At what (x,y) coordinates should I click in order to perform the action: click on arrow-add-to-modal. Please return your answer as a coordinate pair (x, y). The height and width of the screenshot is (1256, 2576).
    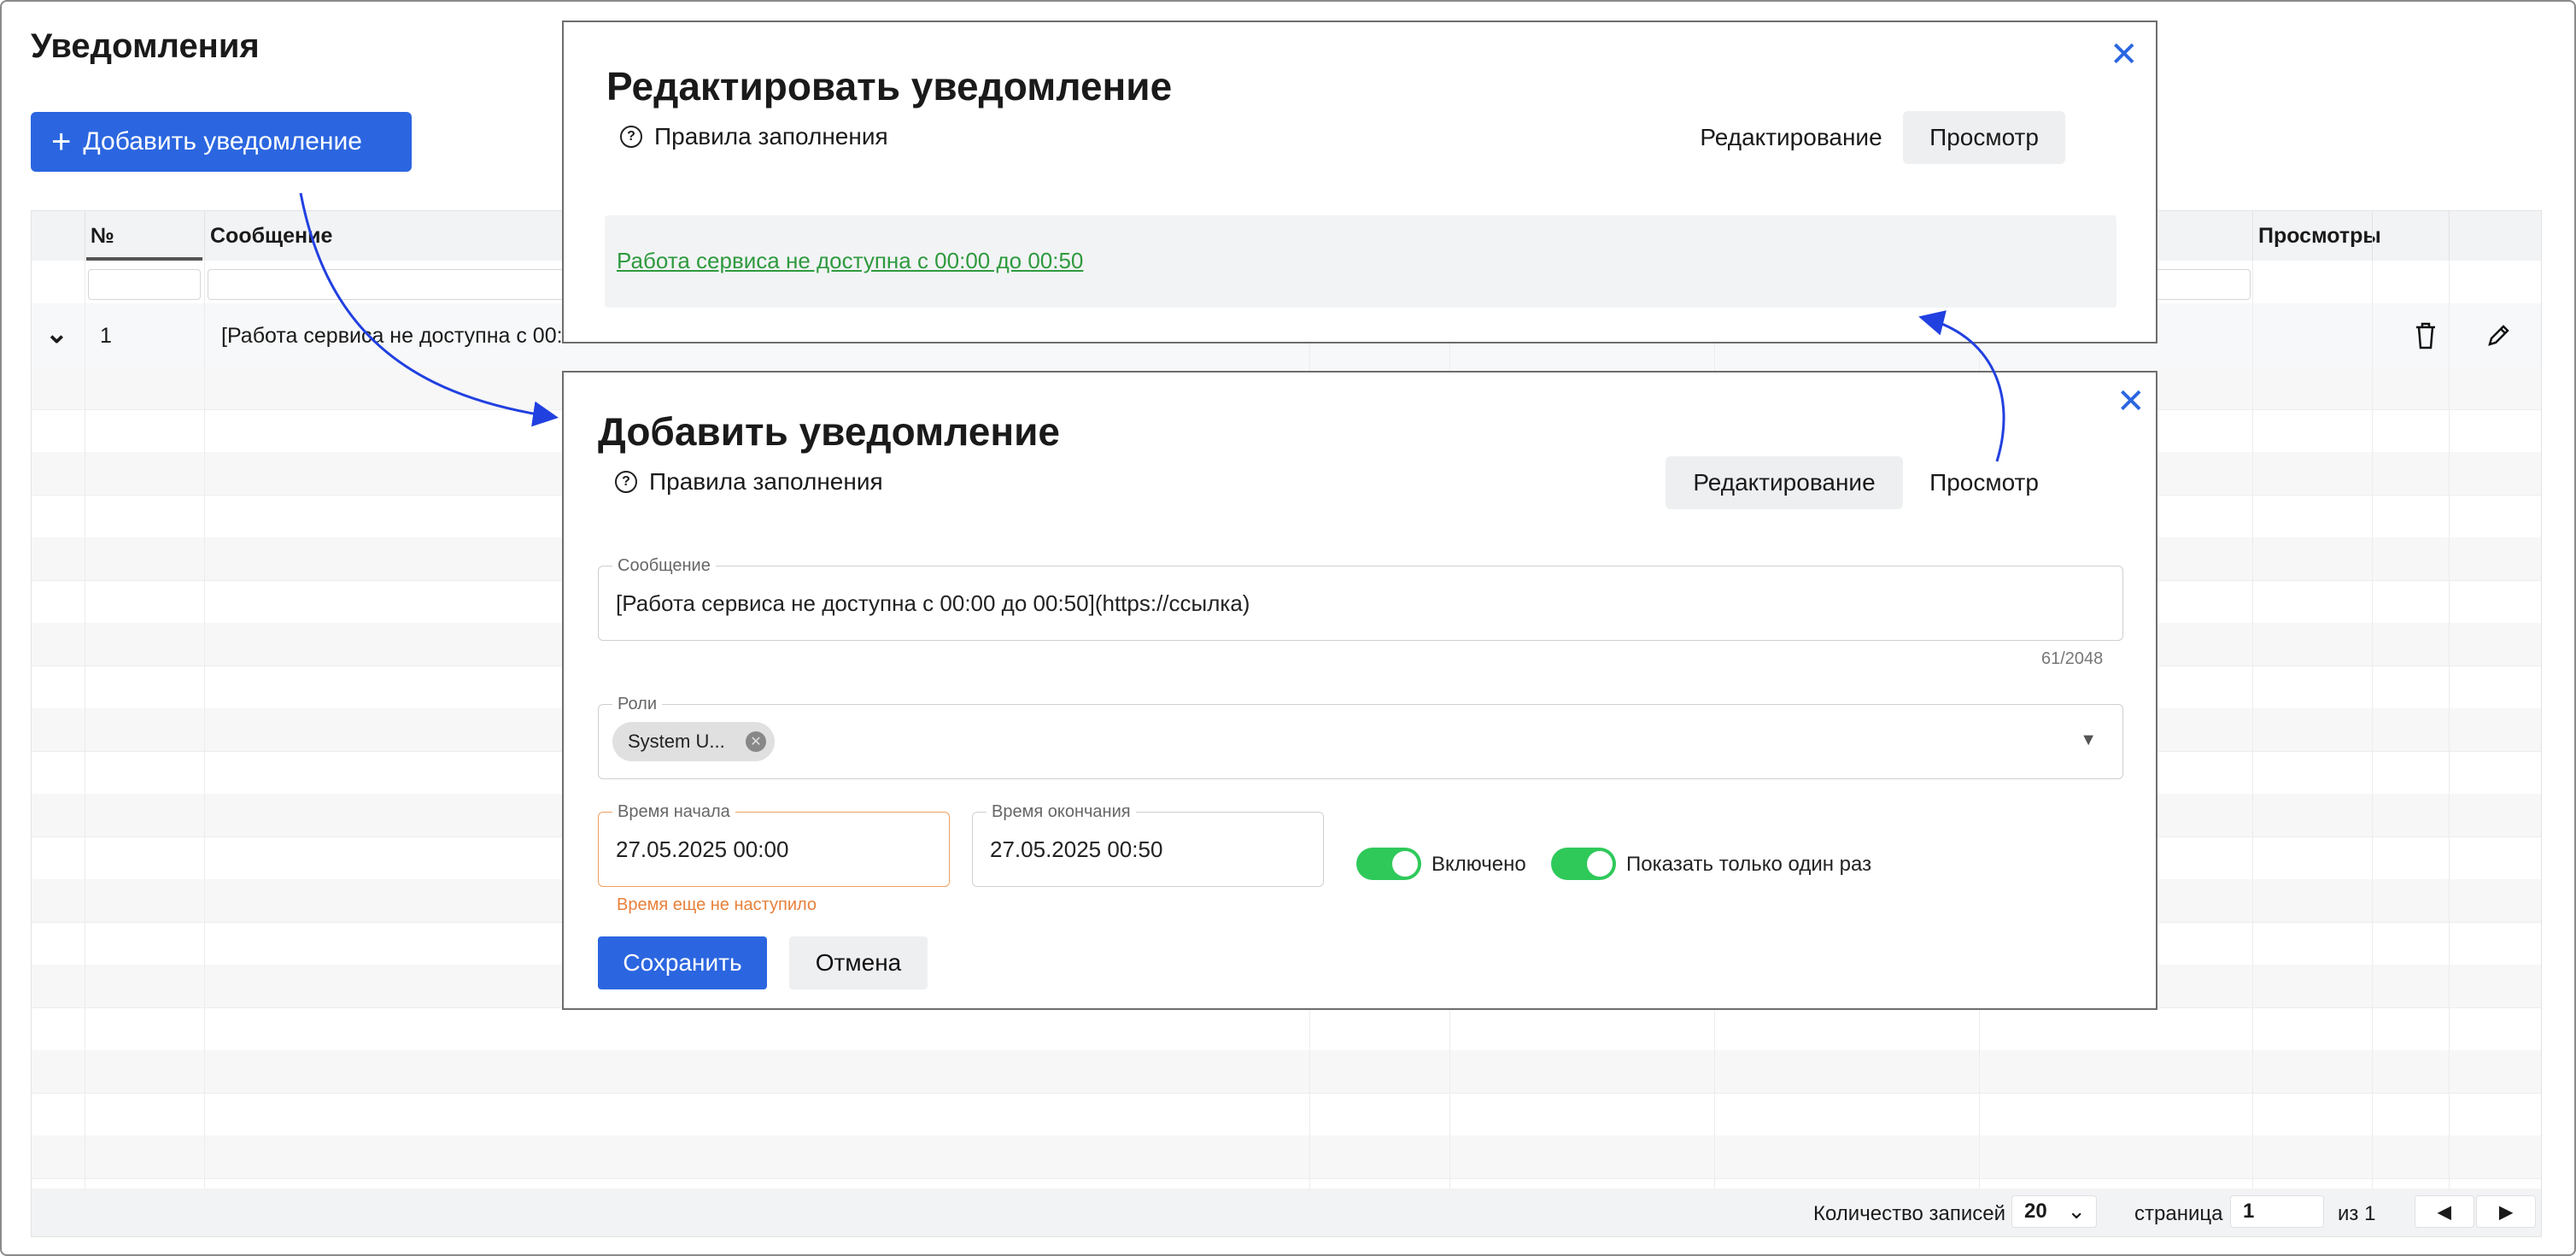
    Looking at the image, I should click on (429, 309).